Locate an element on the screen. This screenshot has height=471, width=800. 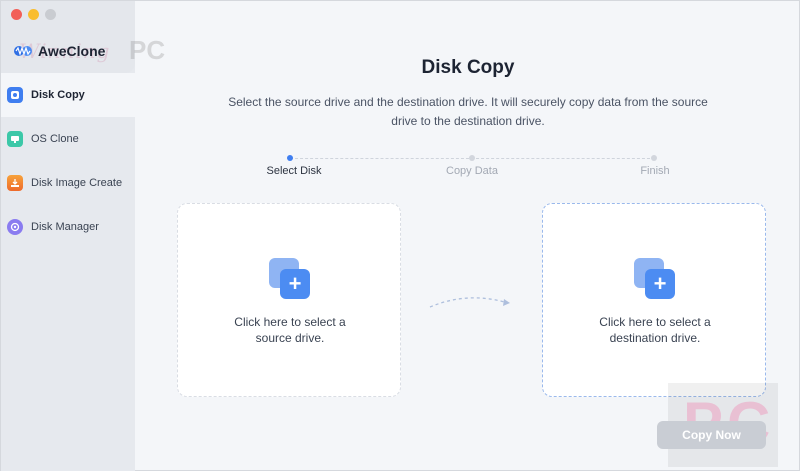
minimize-window-button is located at coordinates (33, 14).